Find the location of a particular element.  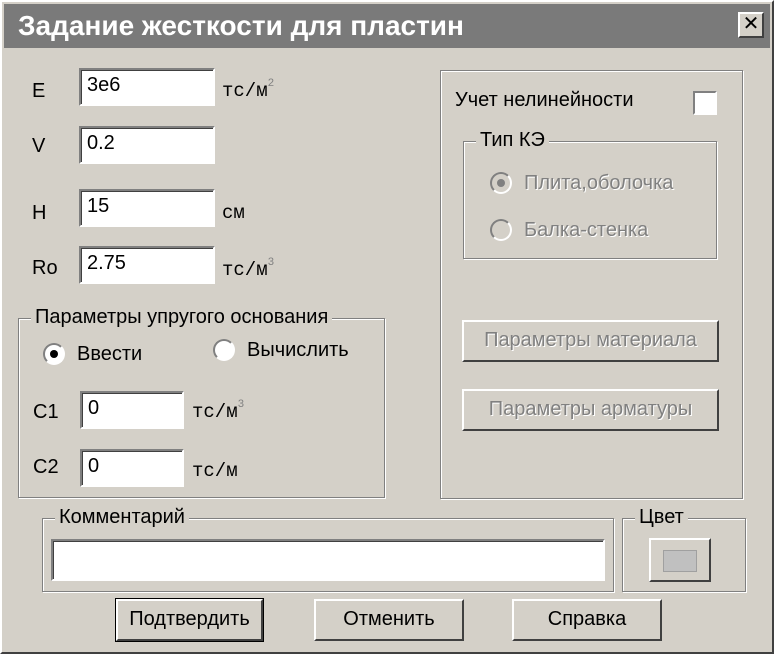

radio-calculate-label: Вычислить is located at coordinates (298, 350).